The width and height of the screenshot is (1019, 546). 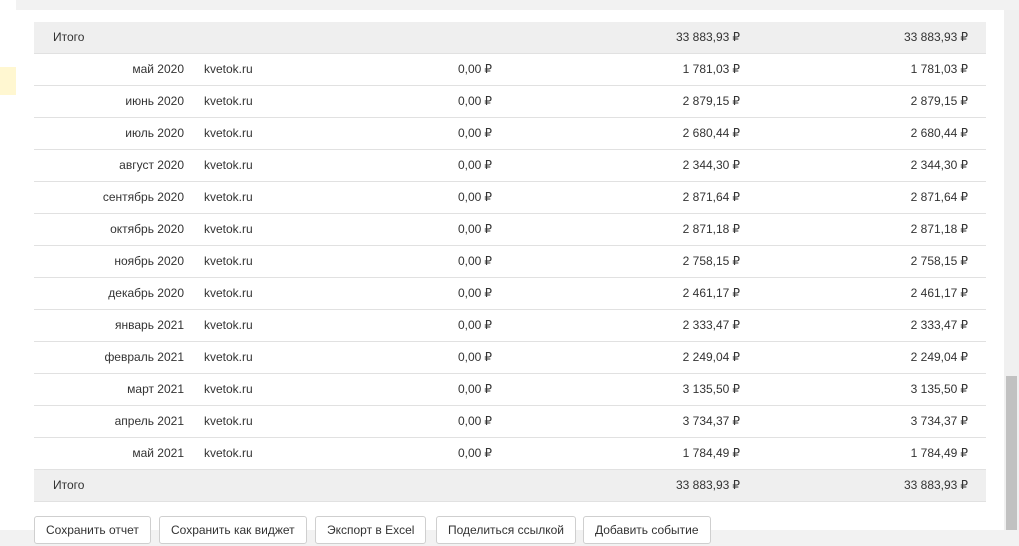 What do you see at coordinates (1011, 453) in the screenshot?
I see `scrollbar-thumb` at bounding box center [1011, 453].